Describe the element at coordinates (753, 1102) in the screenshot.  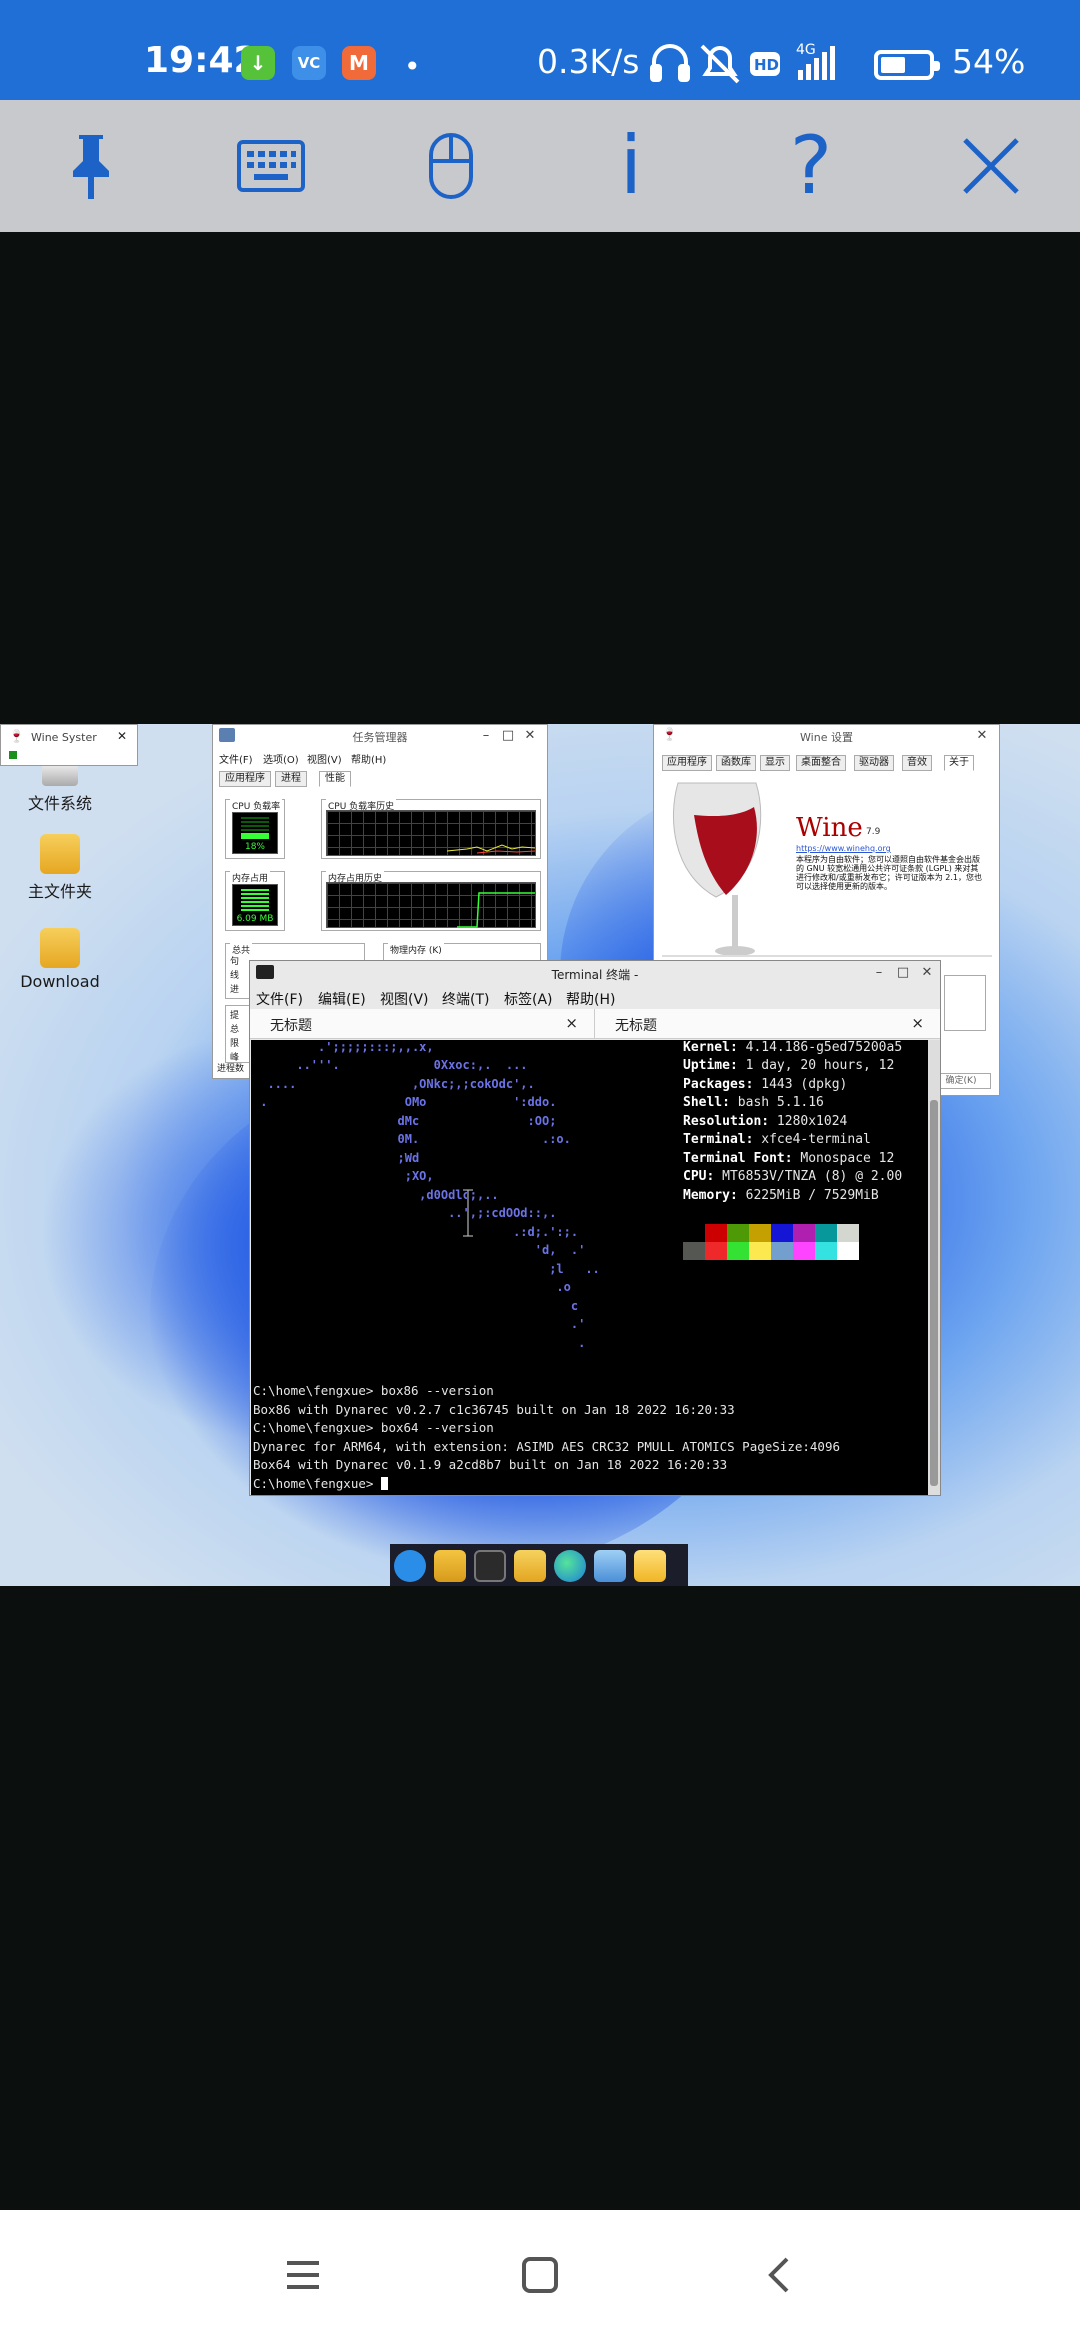
I see `info-shell: Shell: bash 5.1.16` at that location.